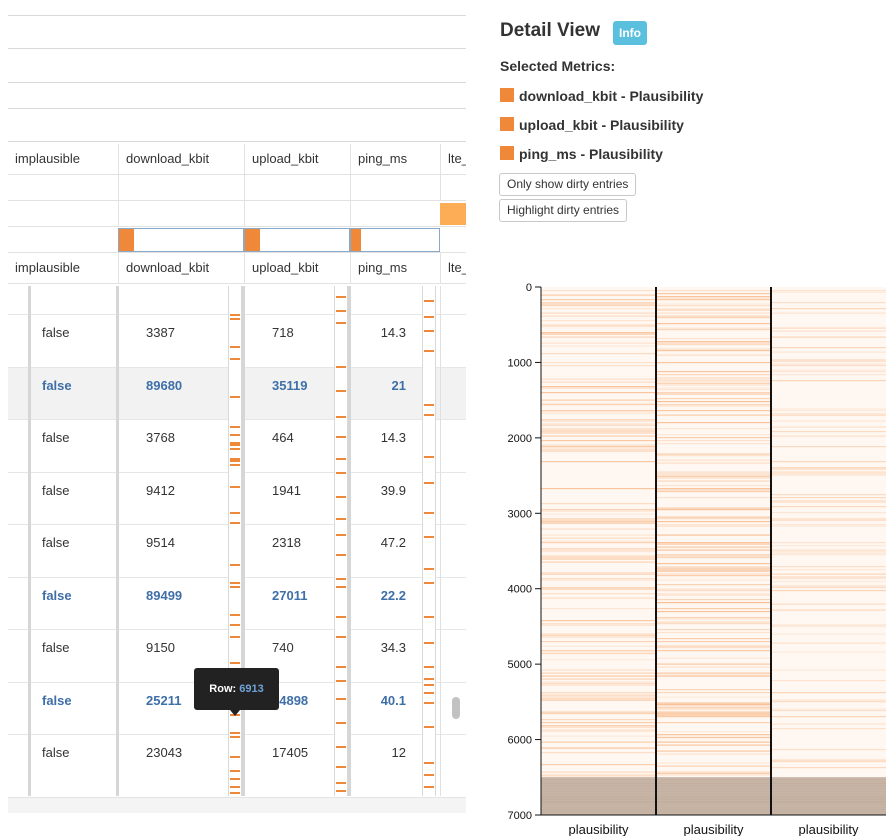 The width and height of the screenshot is (886, 836). What do you see at coordinates (395, 240) in the screenshot?
I see `ping-quality-bar` at bounding box center [395, 240].